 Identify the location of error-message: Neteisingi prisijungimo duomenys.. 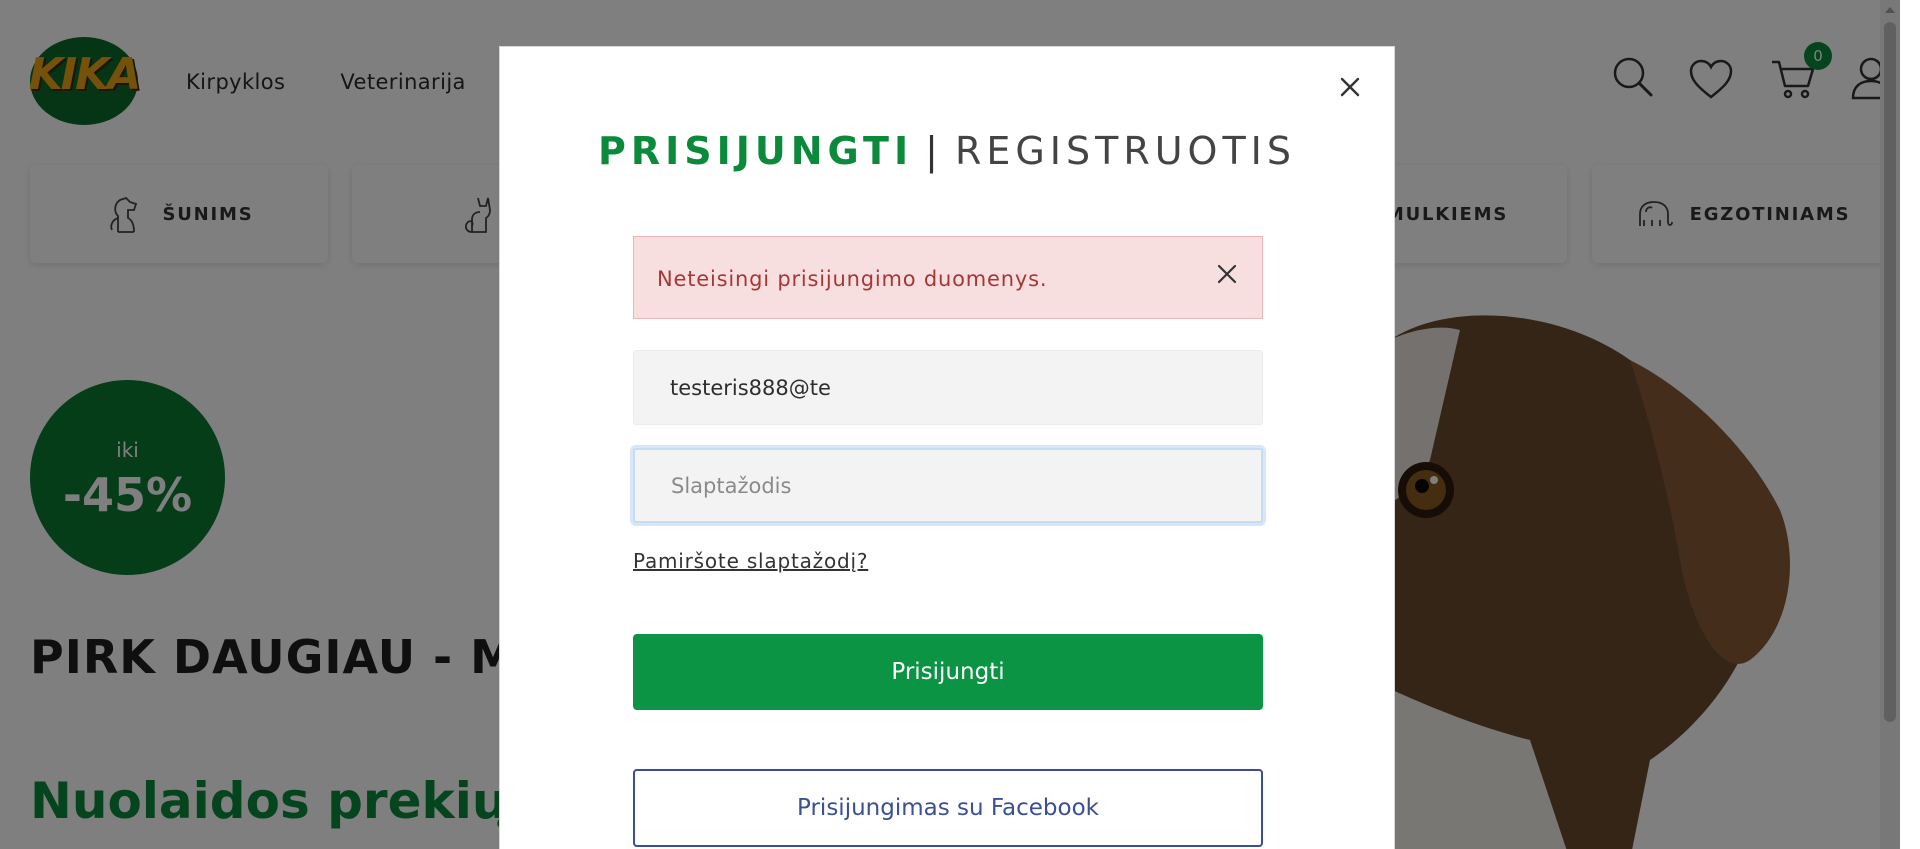
(852, 279).